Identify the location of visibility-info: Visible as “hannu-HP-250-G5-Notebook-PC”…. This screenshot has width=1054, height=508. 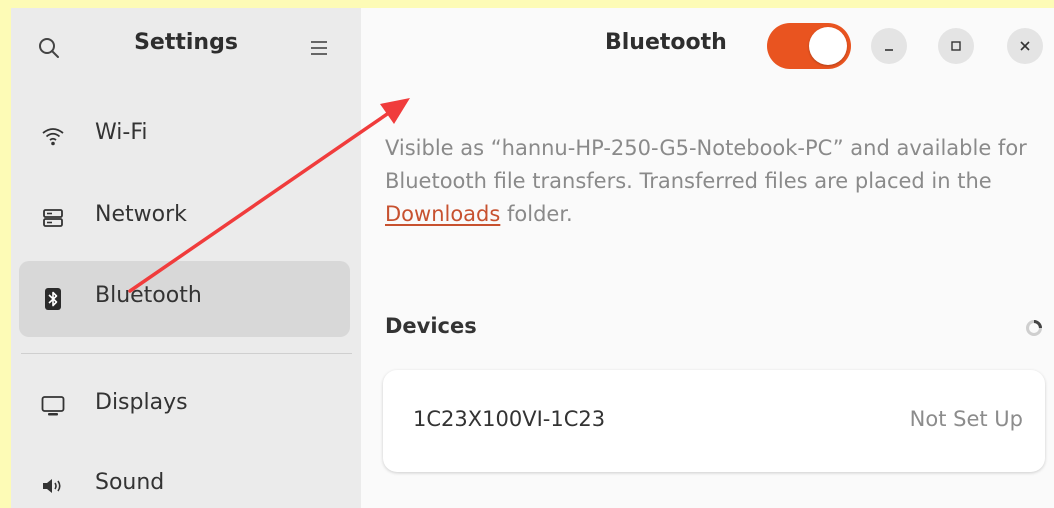
(715, 181).